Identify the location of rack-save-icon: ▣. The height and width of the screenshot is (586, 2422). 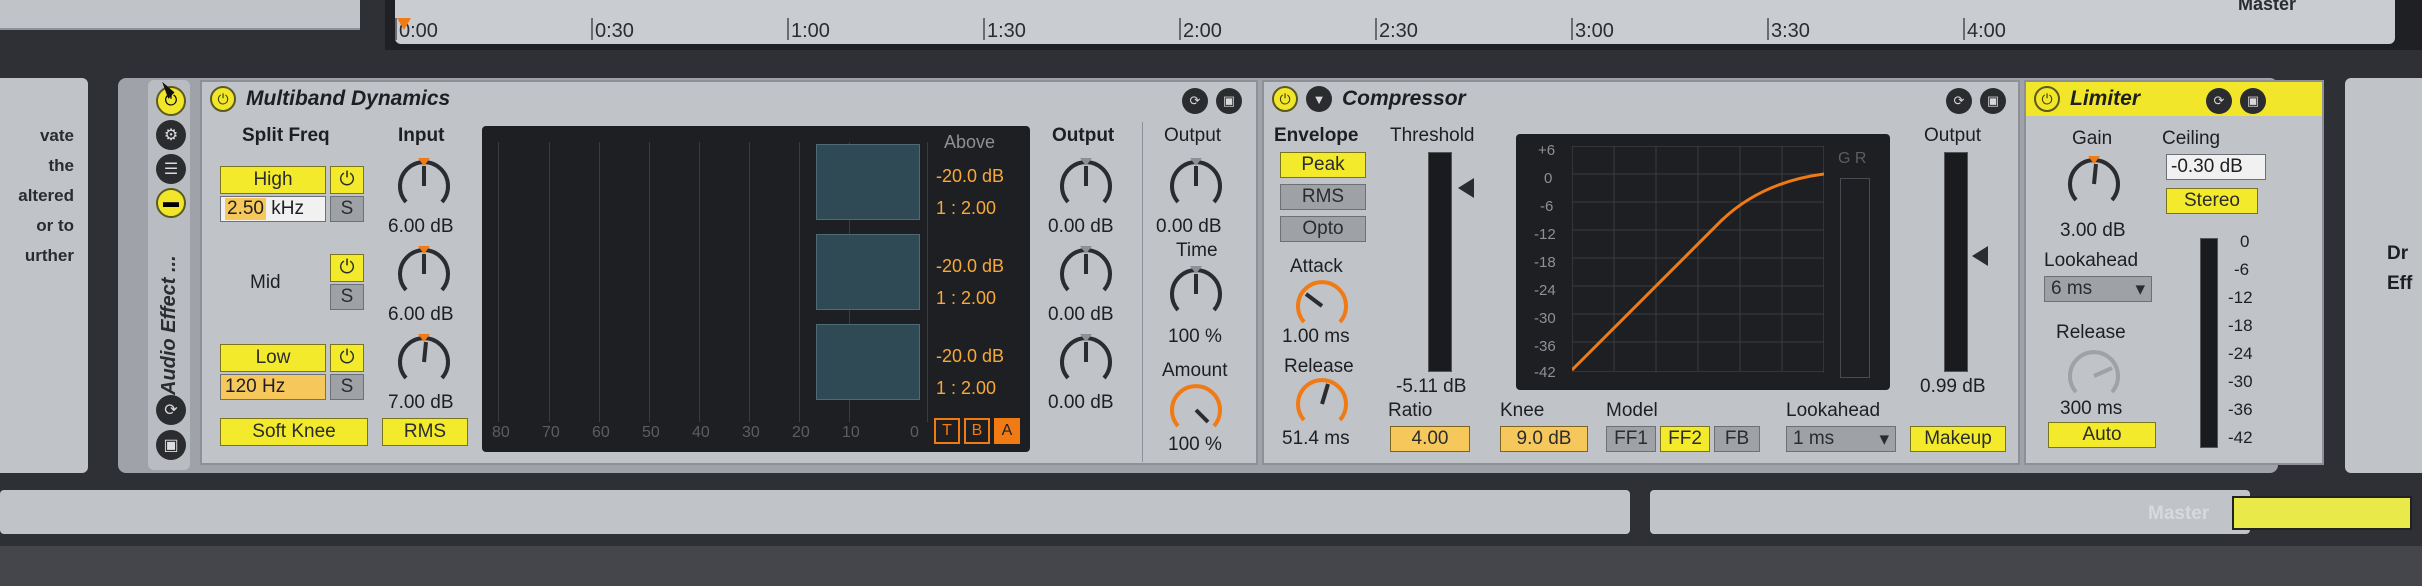
(171, 445).